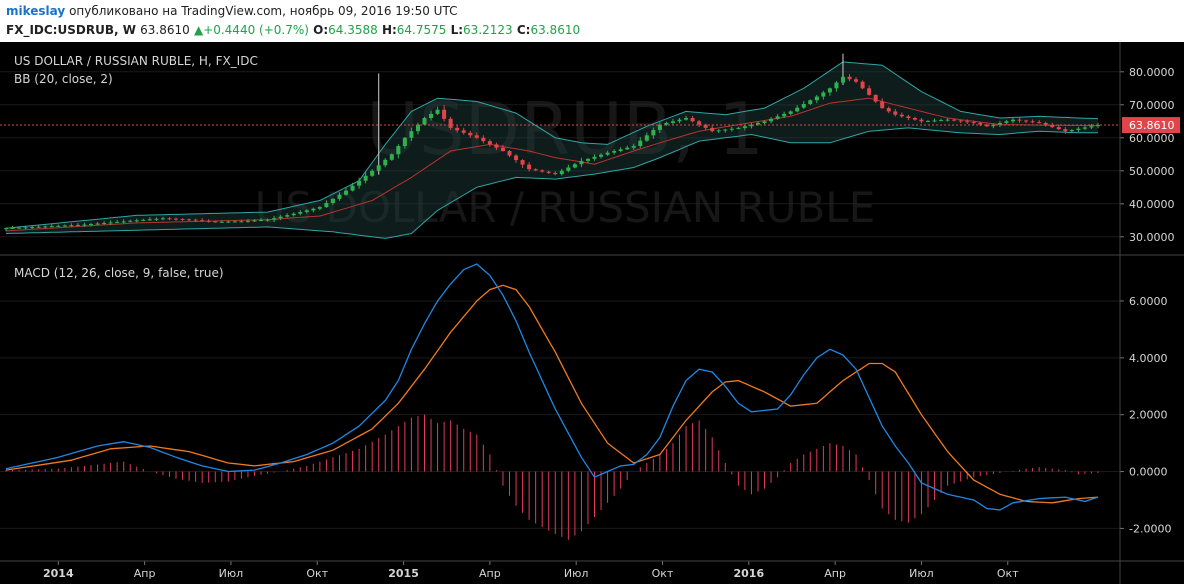  I want to click on main-pane-title: US DOLLAR / RUSSIAN RUBLE, H, FX_IDC, so click(136, 61).